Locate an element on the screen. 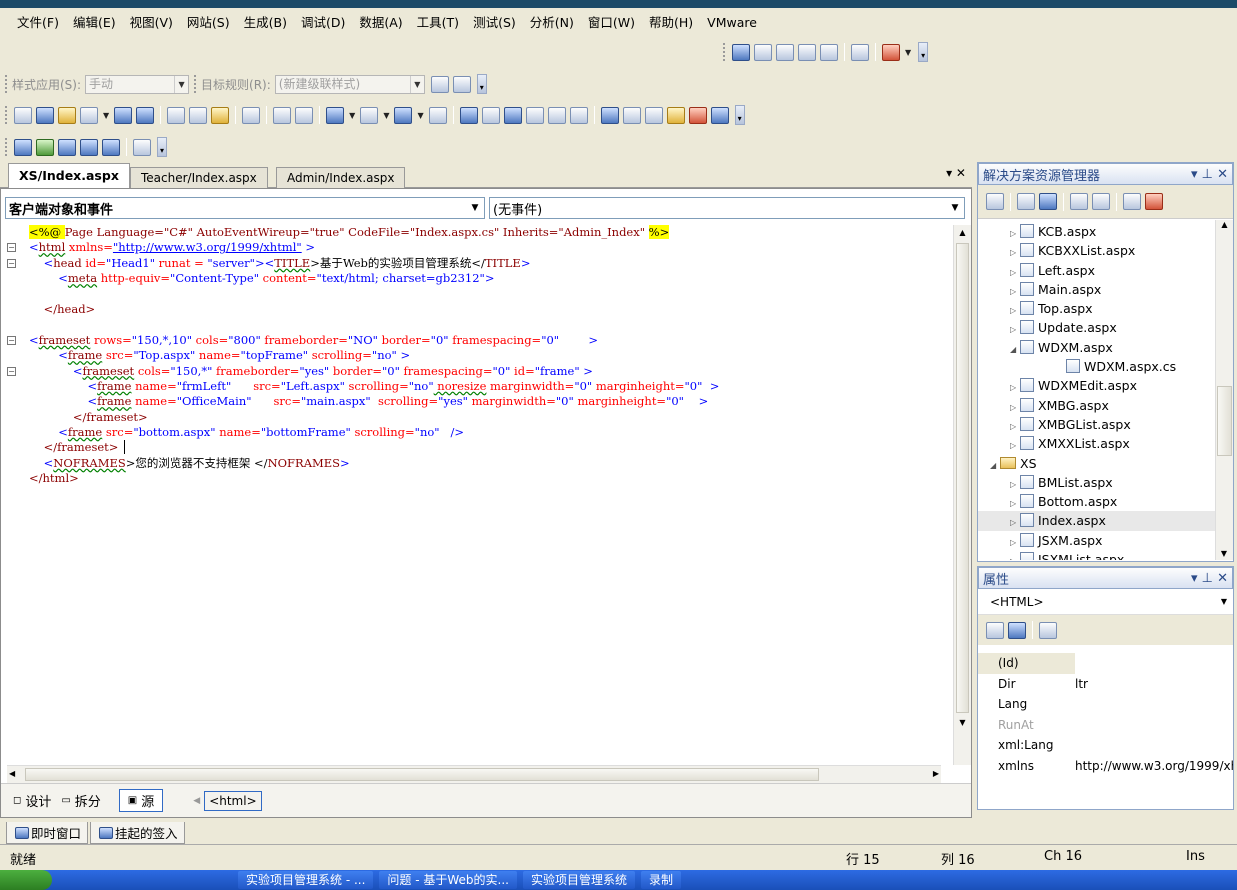 This screenshot has width=1237, height=890. apply-style-icon is located at coordinates (439, 84).